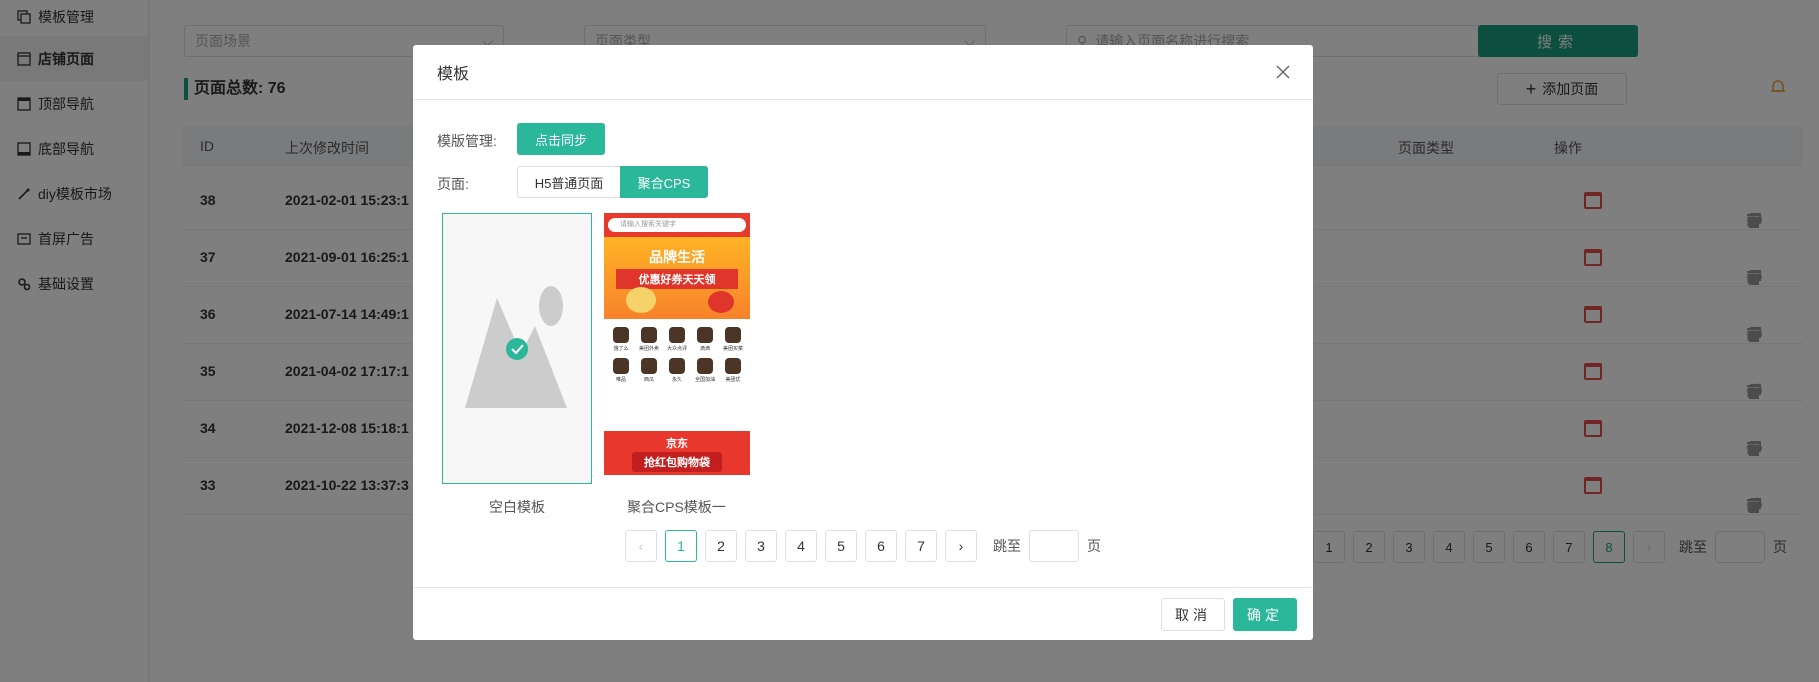  What do you see at coordinates (467, 141) in the screenshot?
I see `template-mgmt-label: 模版管理:` at bounding box center [467, 141].